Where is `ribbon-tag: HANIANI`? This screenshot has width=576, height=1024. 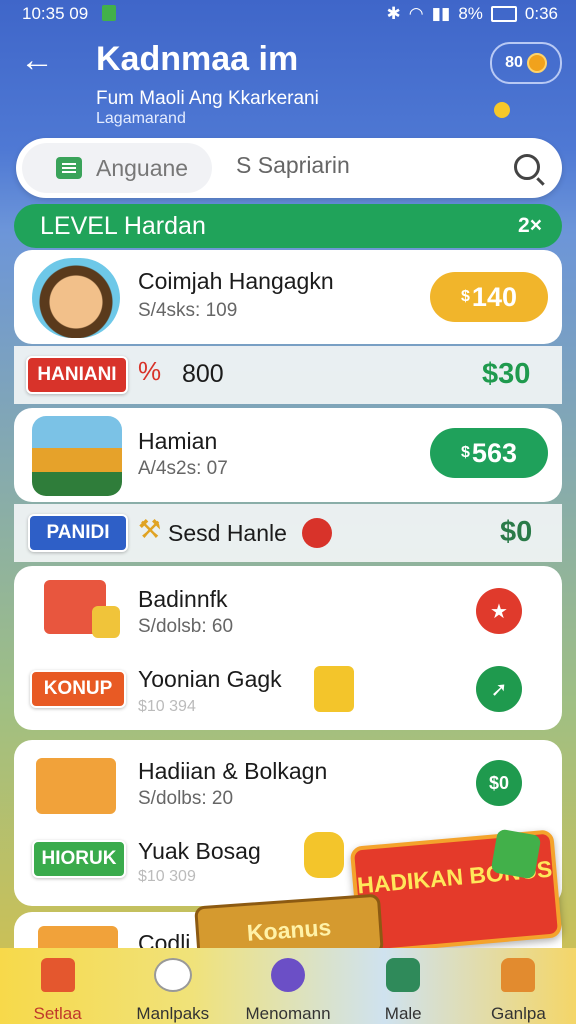 ribbon-tag: HANIANI is located at coordinates (77, 375).